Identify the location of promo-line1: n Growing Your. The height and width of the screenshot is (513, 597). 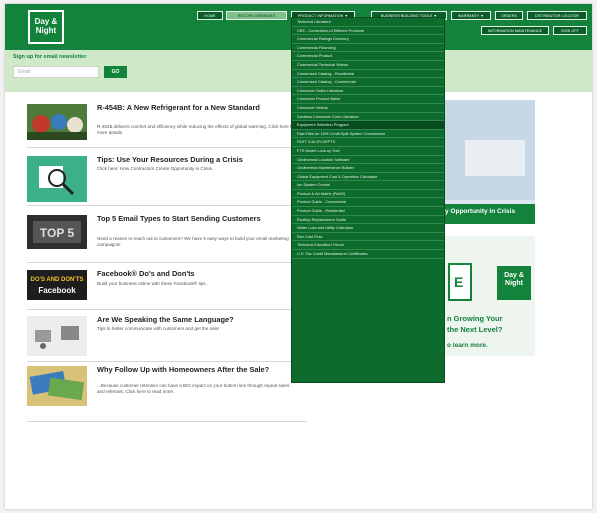
(475, 318).